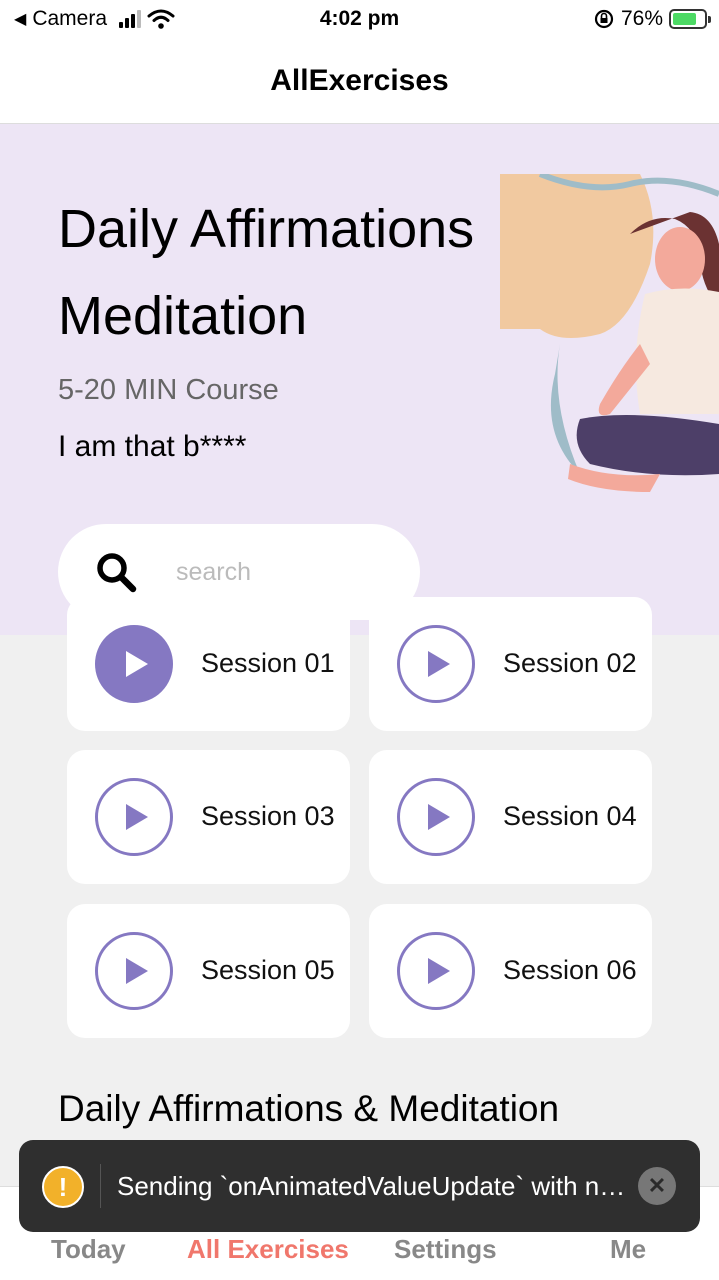 The height and width of the screenshot is (1280, 719). Describe the element at coordinates (268, 970) in the screenshot. I see `session-label: Session 05` at that location.